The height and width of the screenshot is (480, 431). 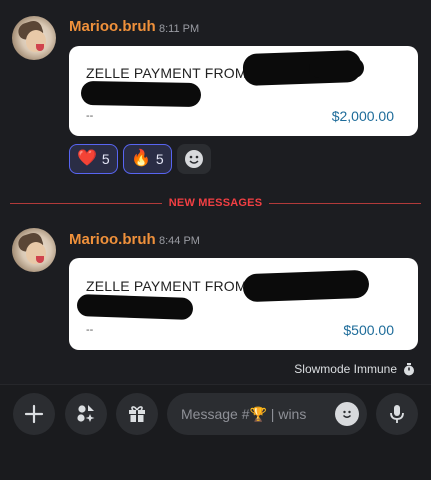 What do you see at coordinates (141, 158) in the screenshot?
I see `fire-icon: 🔥` at bounding box center [141, 158].